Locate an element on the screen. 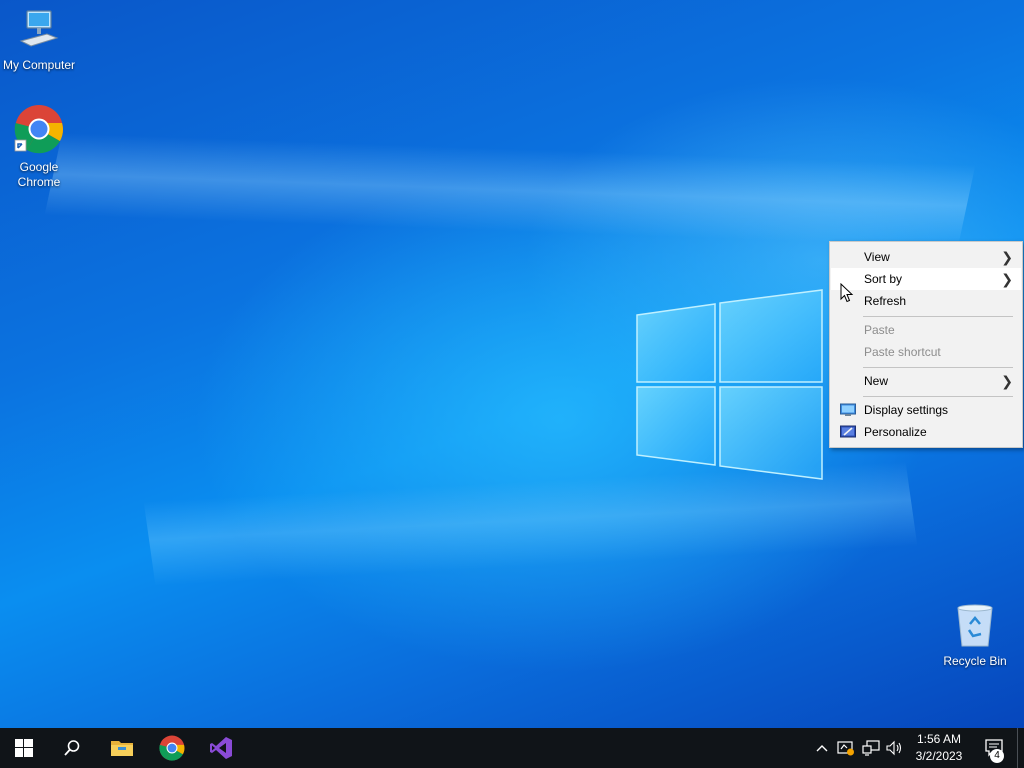 This screenshot has width=1024, height=768. mouse-cursor-icon is located at coordinates (847, 293).